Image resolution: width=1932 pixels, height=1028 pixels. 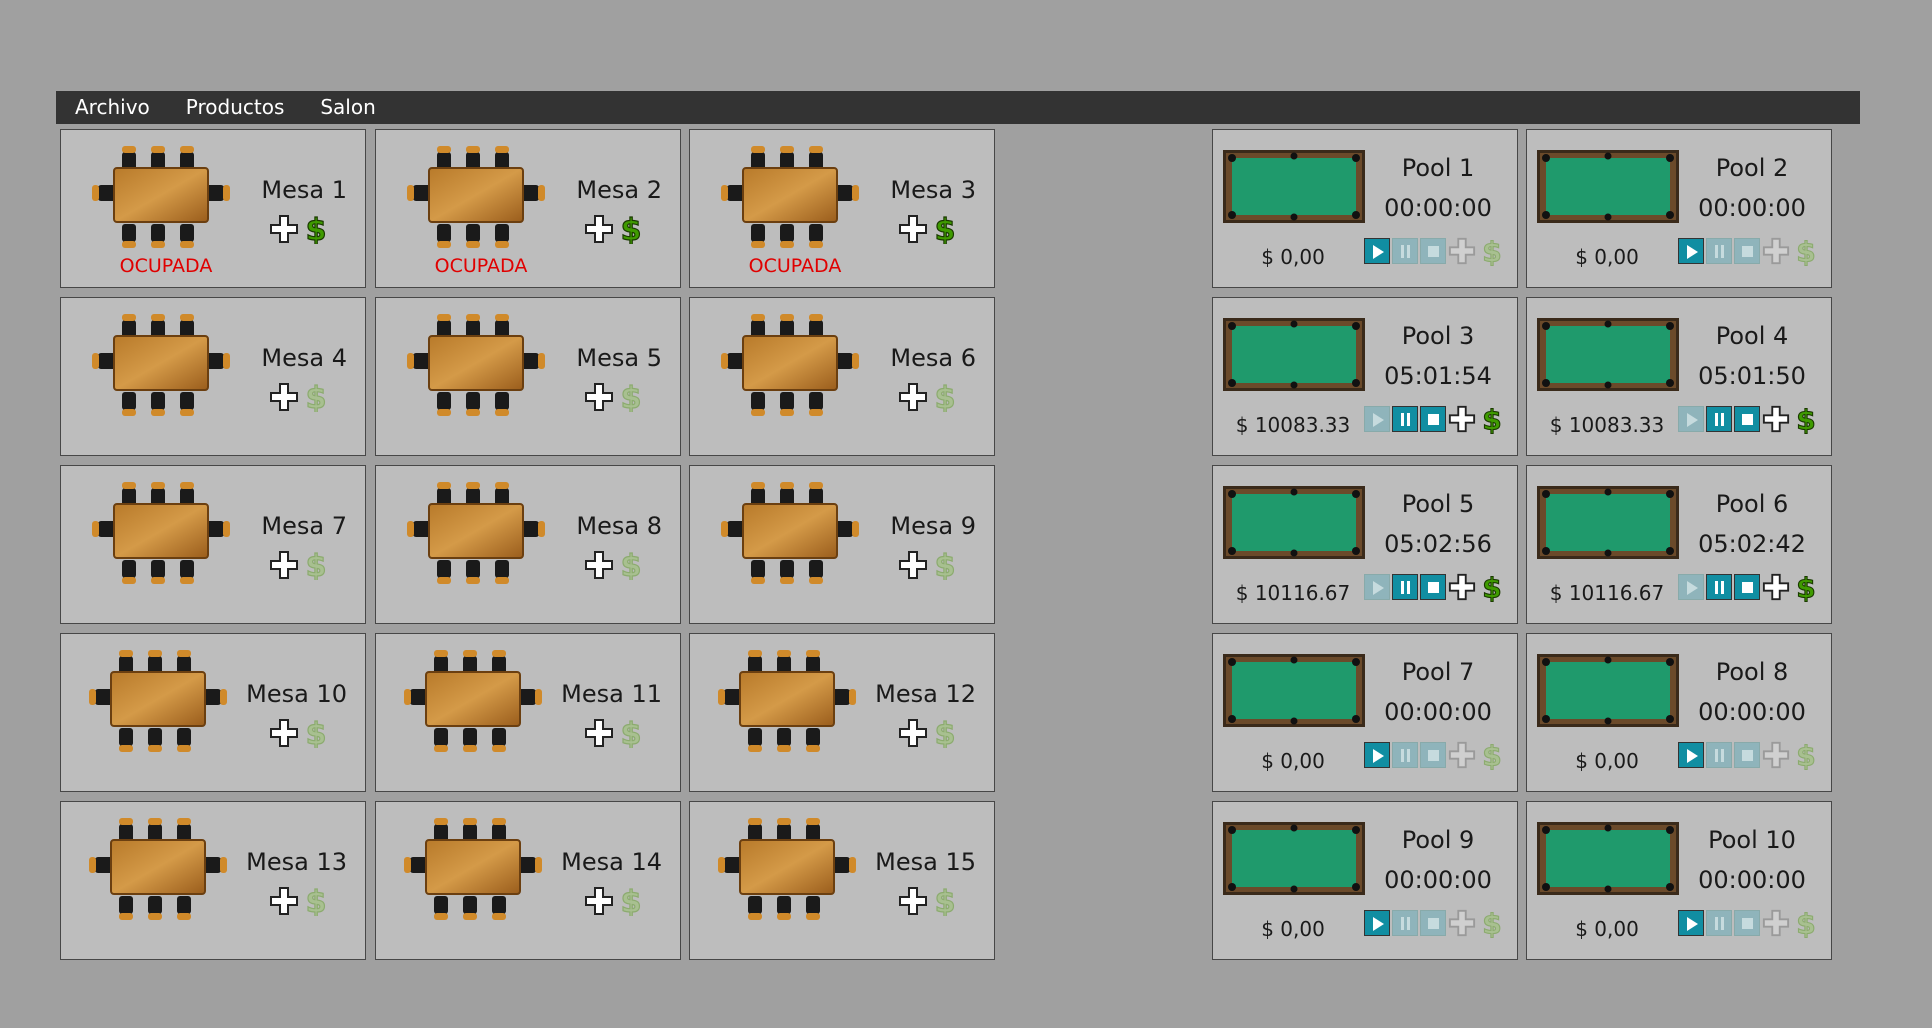 I want to click on mesa-card-3: Mesa 3 $ OCUPADA, so click(x=842, y=208).